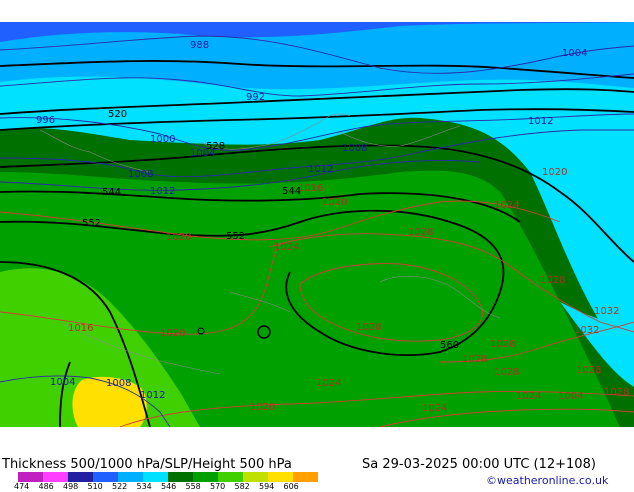  I want to click on height-label: 560, so click(449, 345).